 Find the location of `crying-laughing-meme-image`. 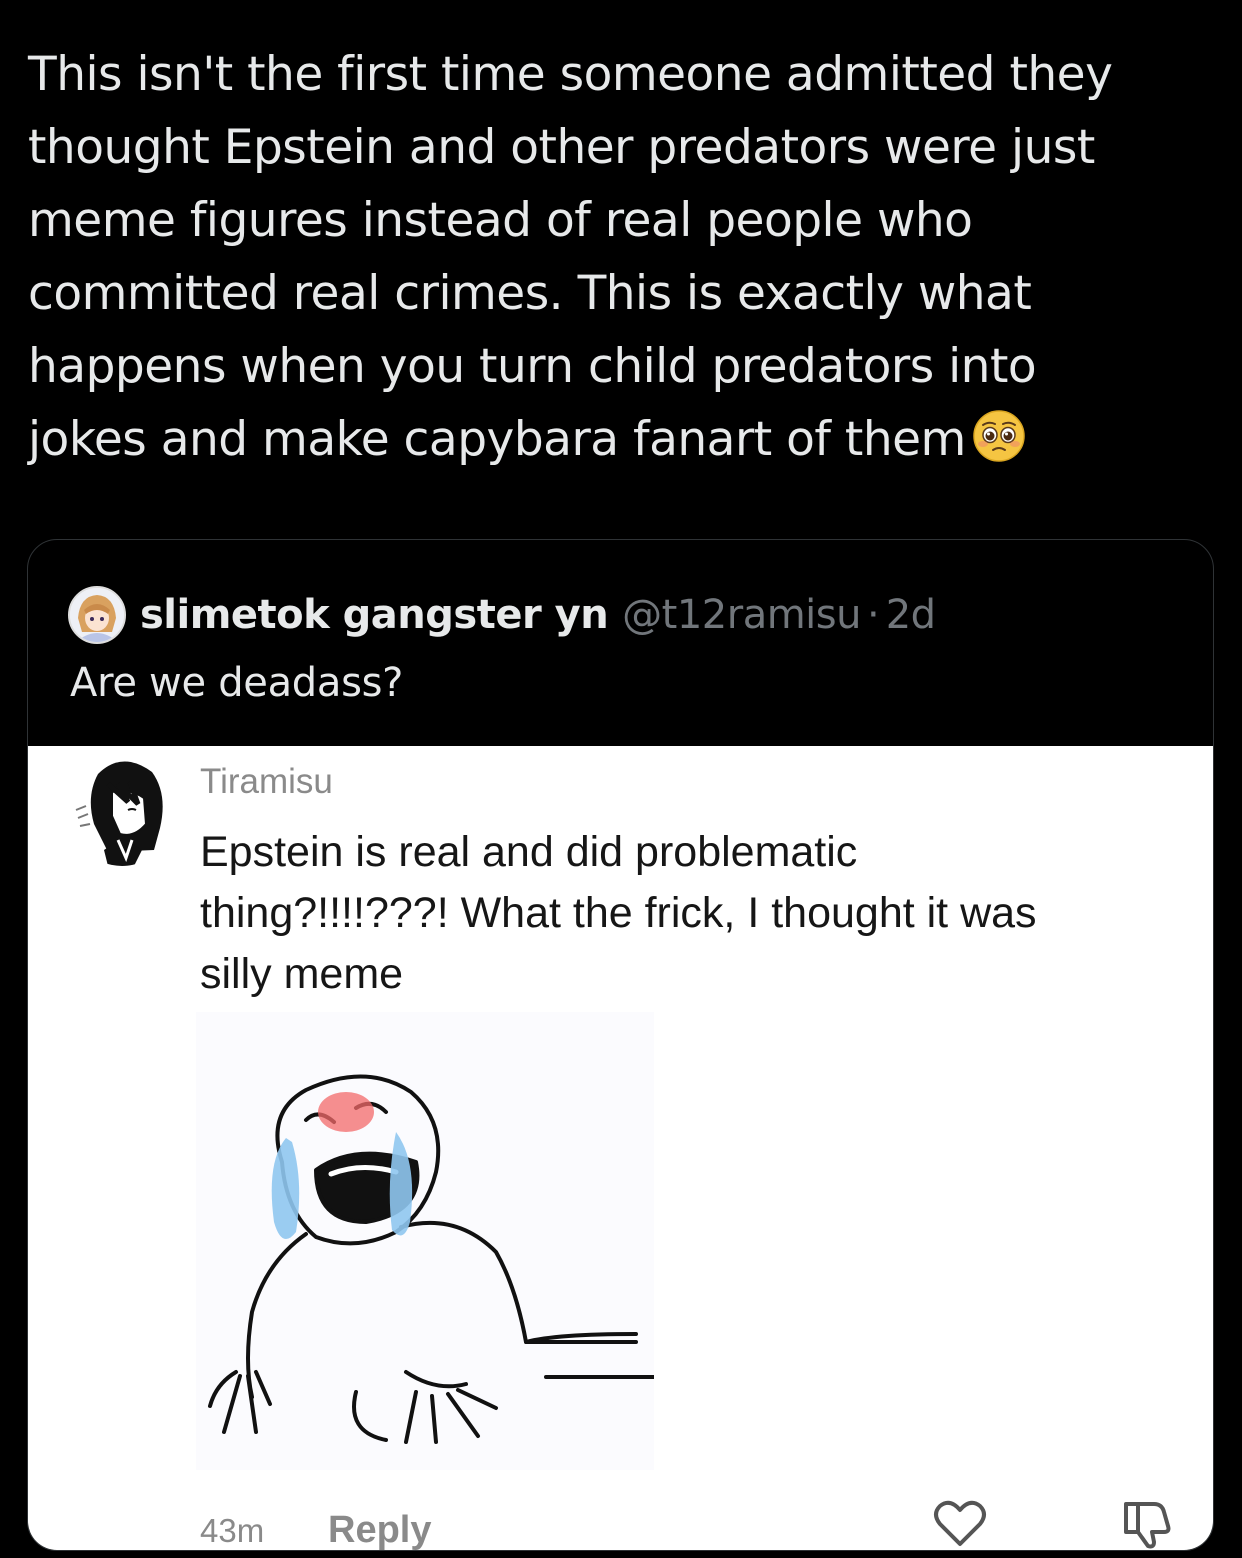

crying-laughing-meme-image is located at coordinates (427, 1241).